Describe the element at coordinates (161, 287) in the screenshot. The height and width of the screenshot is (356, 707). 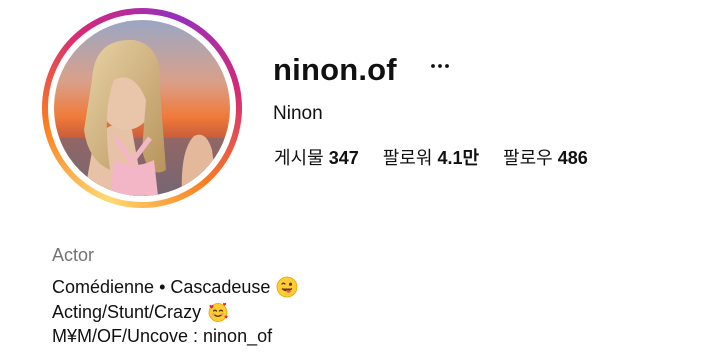
I see `bio-line-1-text: Comédienne • Cascadeuse` at that location.